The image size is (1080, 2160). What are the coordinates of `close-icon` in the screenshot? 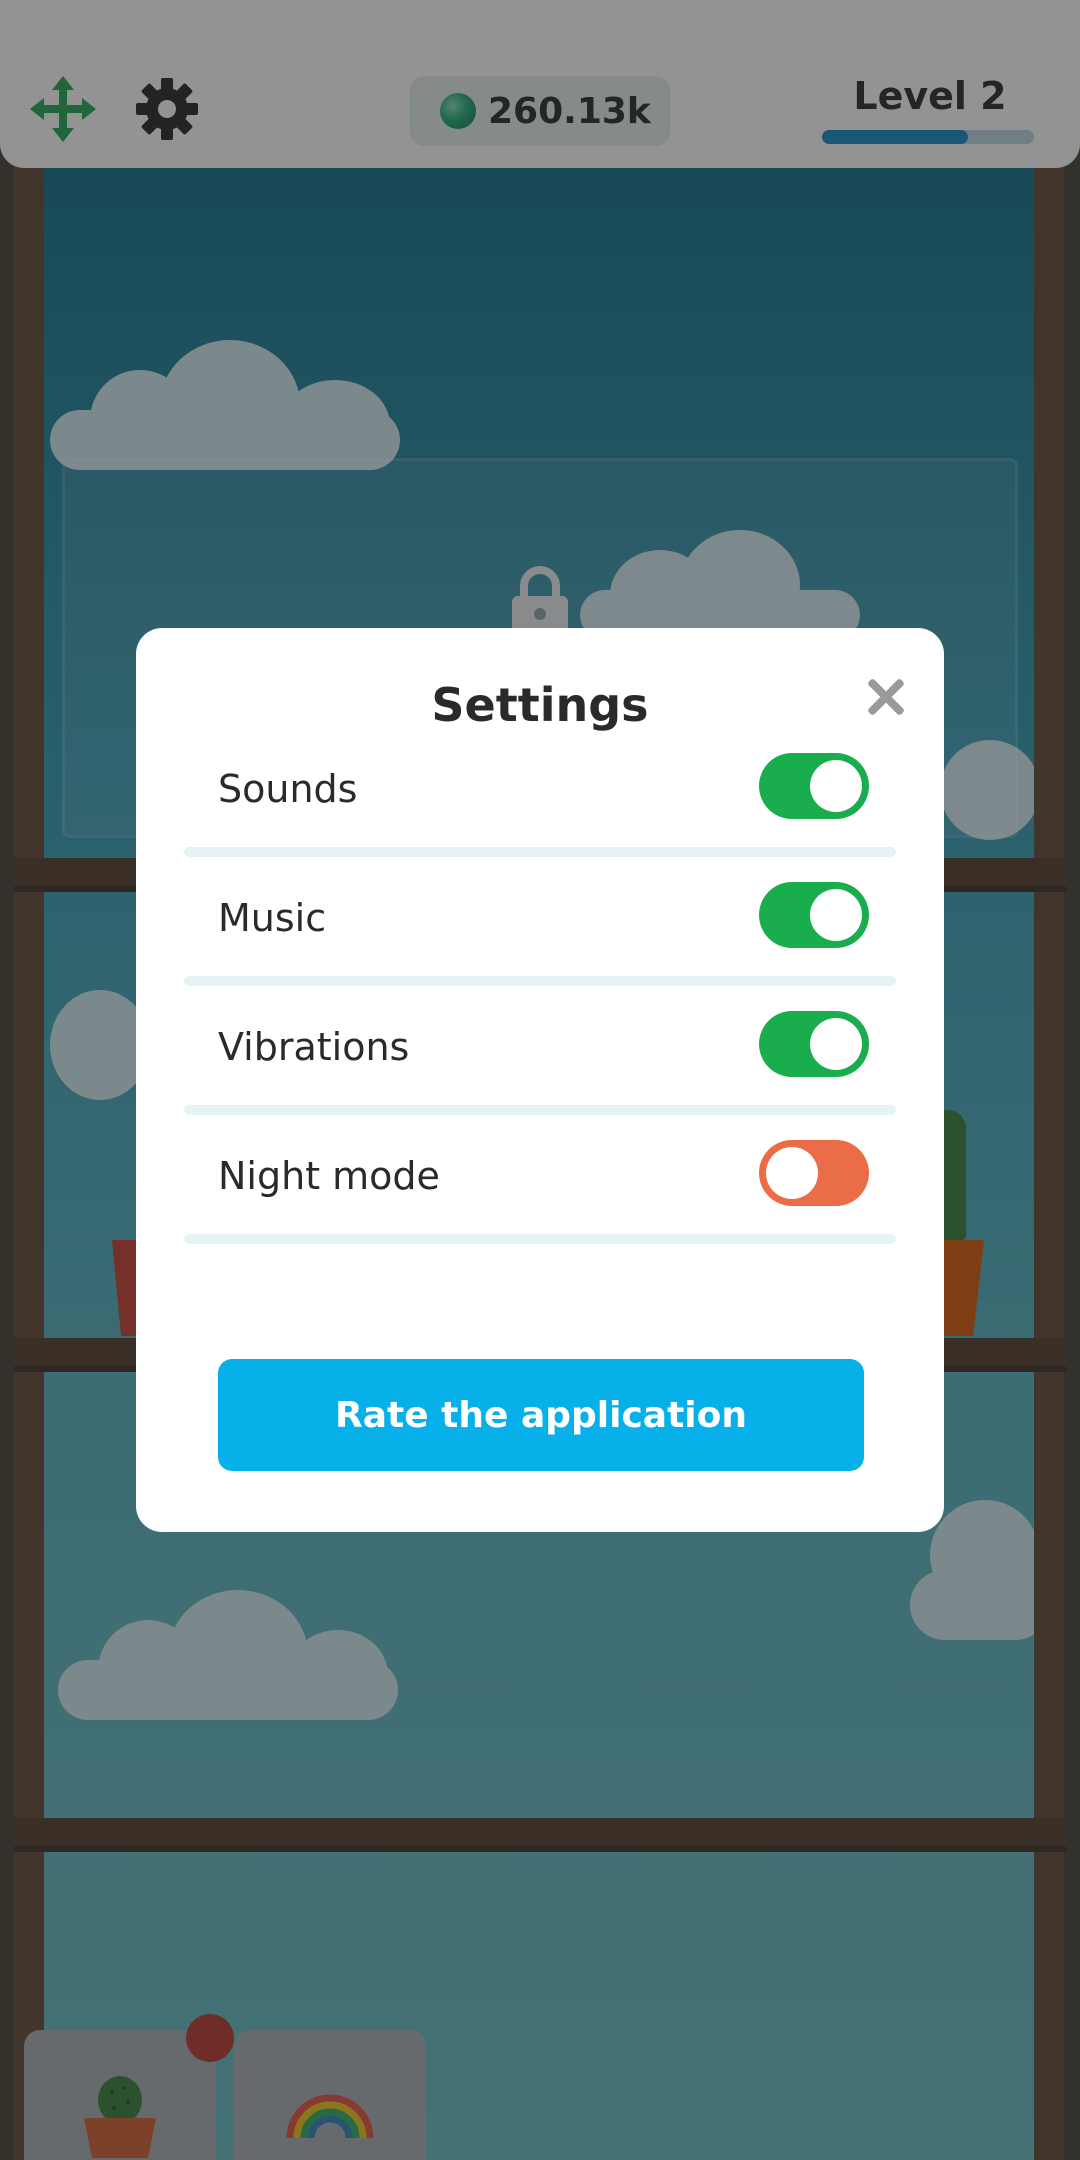 It's located at (886, 696).